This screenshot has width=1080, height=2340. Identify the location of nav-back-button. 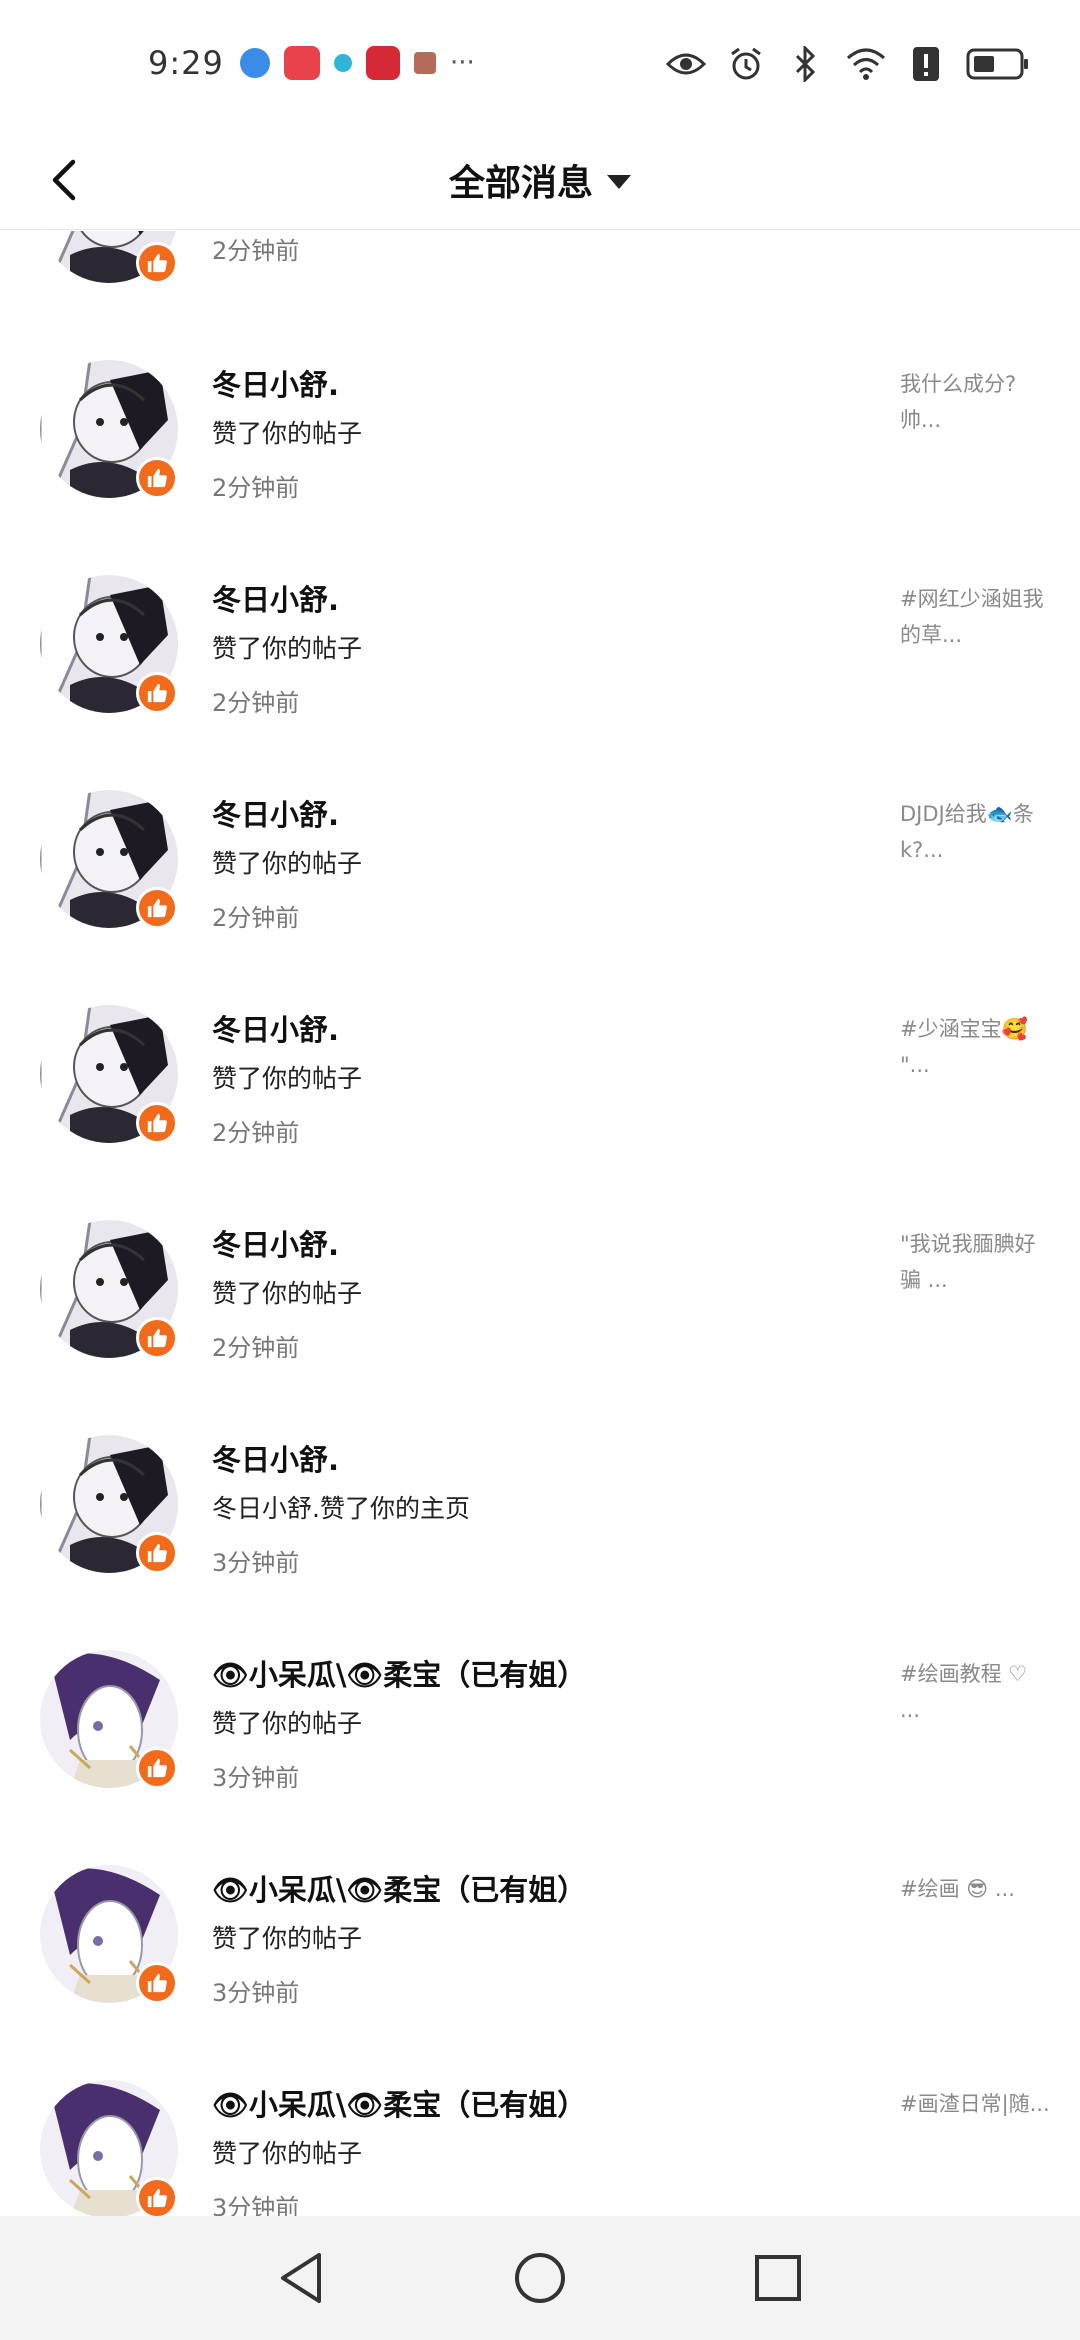
(302, 2278).